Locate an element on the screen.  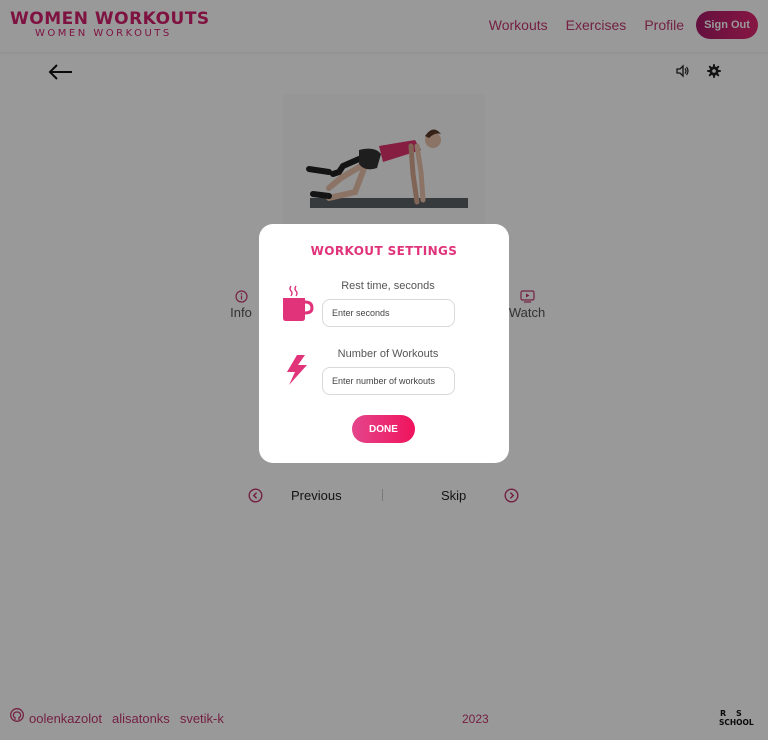
coffee-cup-icon is located at coordinates (298, 303).